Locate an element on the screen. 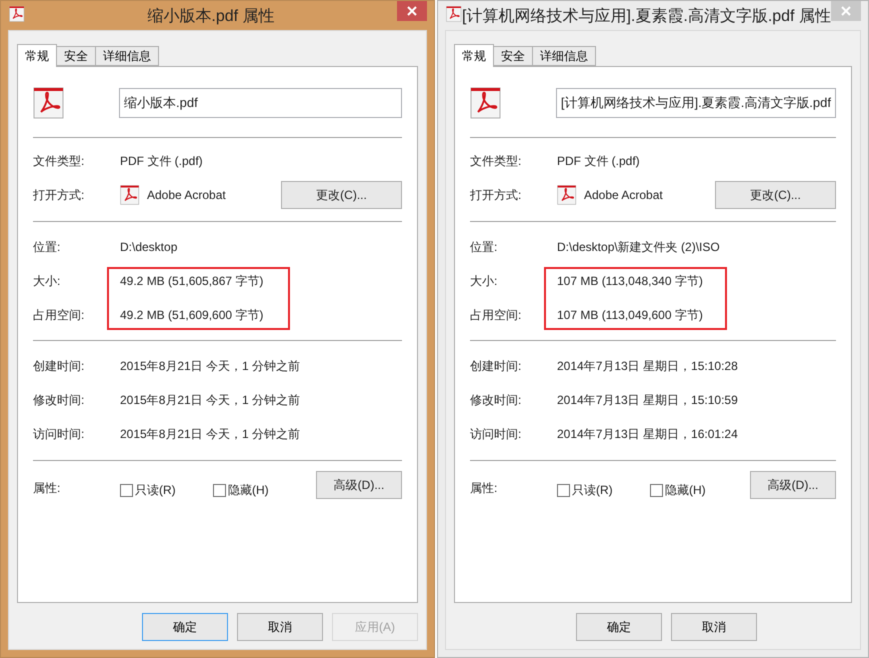 The image size is (869, 658). filename-field: 缩小版本.pdf is located at coordinates (260, 103).